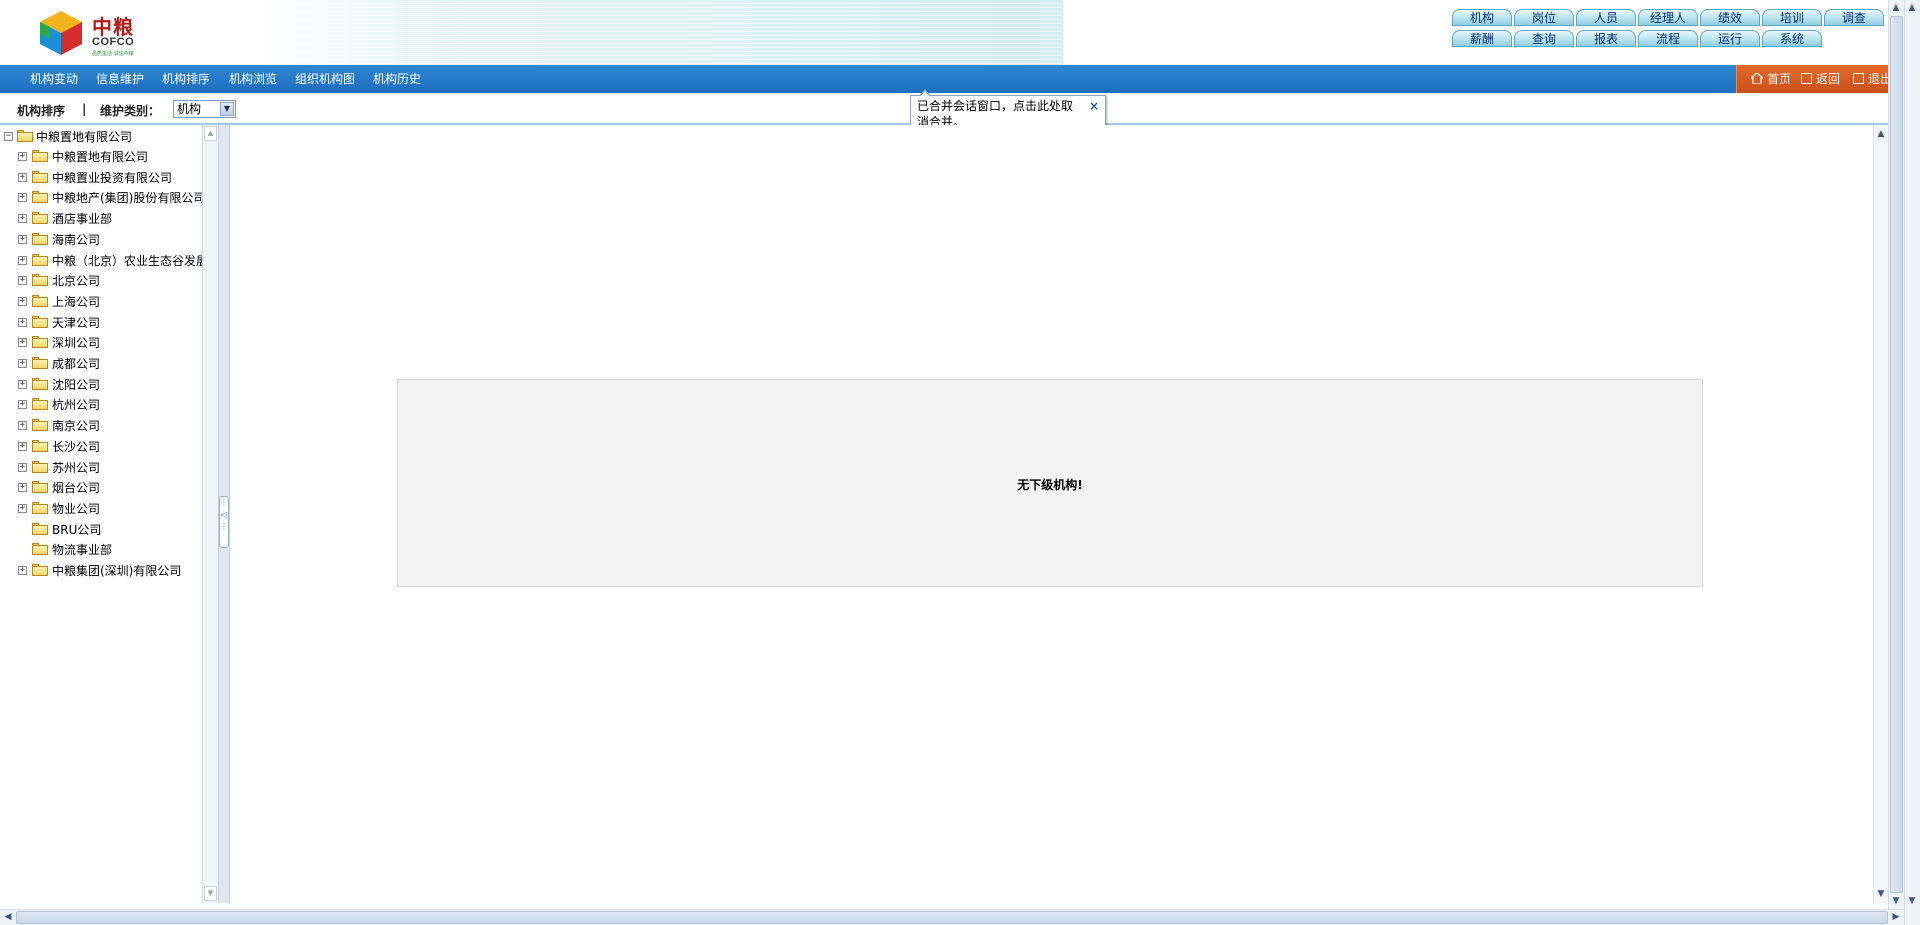  What do you see at coordinates (1544, 38) in the screenshot?
I see `nav-query: 查询` at bounding box center [1544, 38].